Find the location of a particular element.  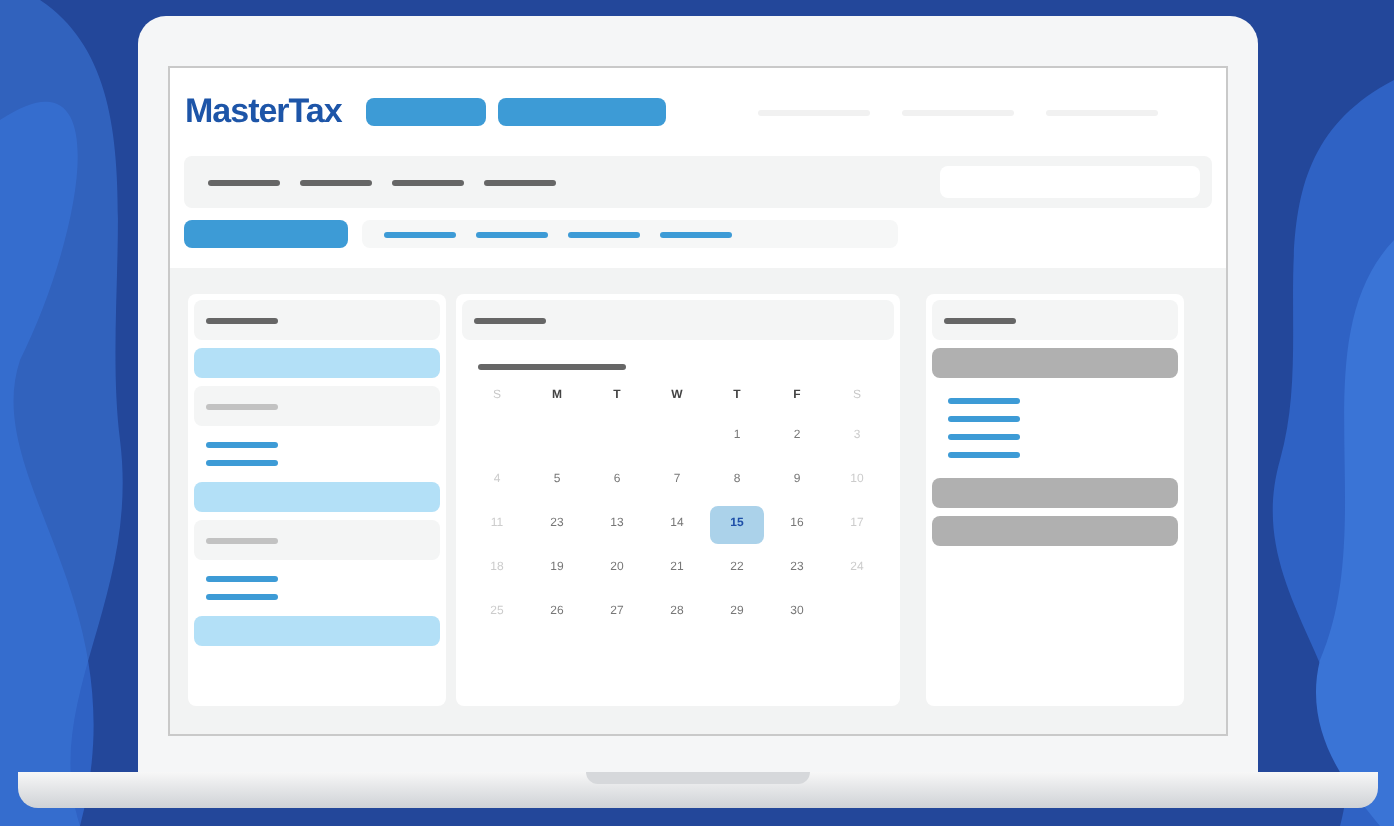

action-button is located at coordinates (265, 234).